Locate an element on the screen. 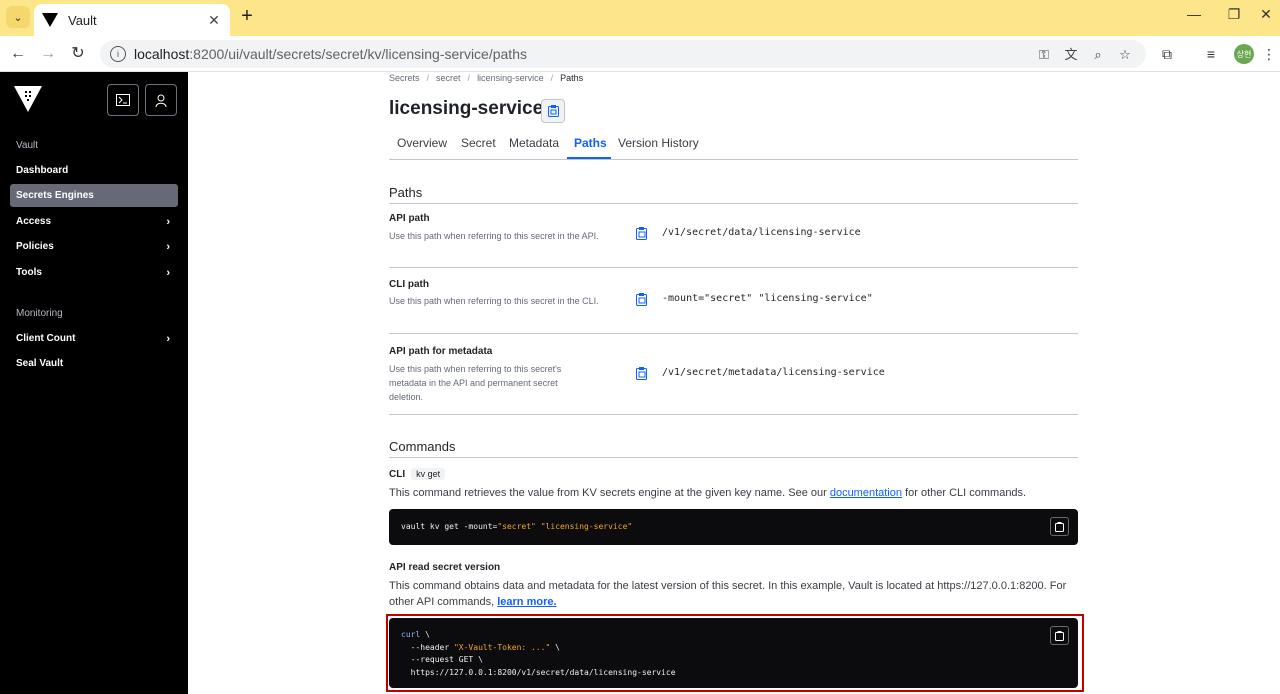 Image resolution: width=1280 pixels, height=694 pixels. sidebar-item-label: Tools is located at coordinates (29, 272).